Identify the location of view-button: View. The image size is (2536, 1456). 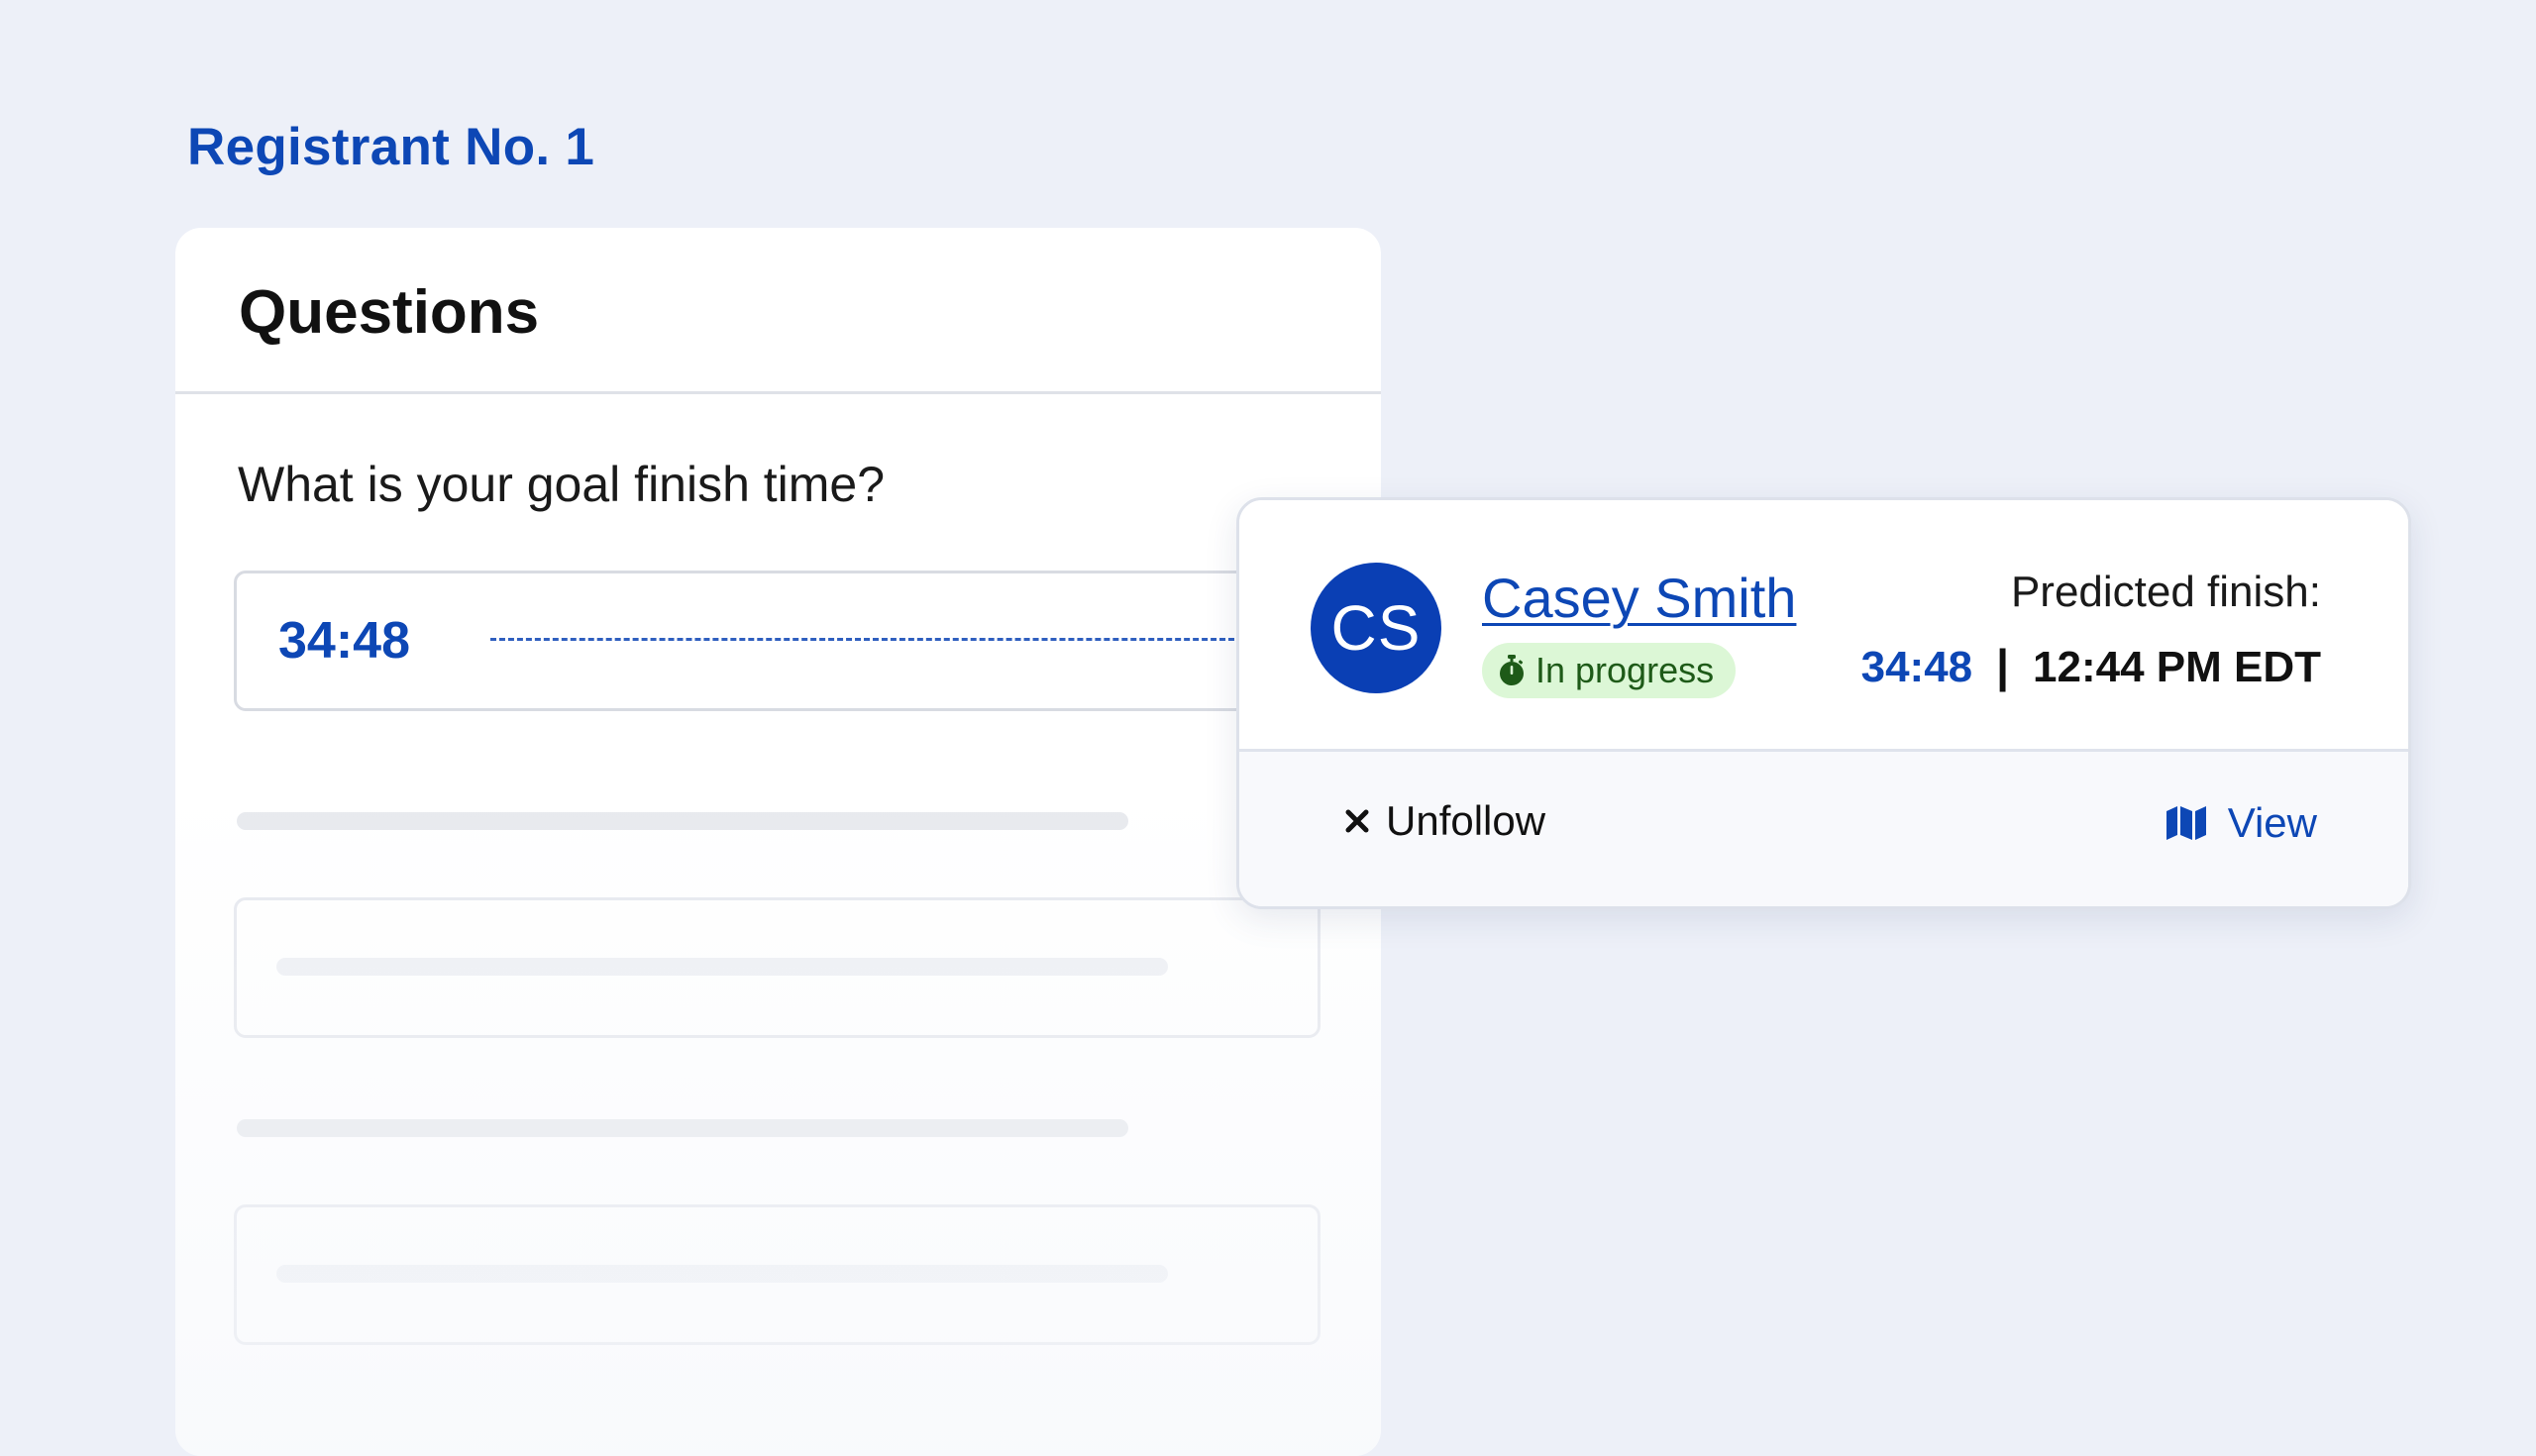
(2241, 823).